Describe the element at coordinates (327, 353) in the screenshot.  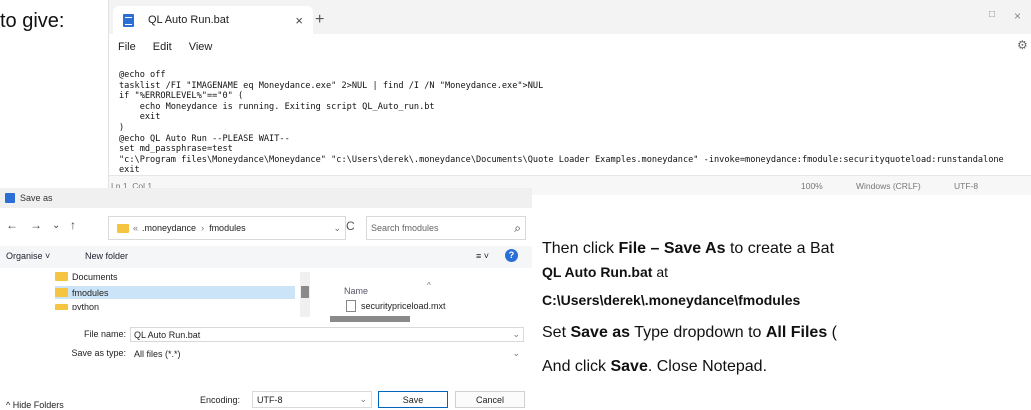
I see `save-type-select: All files (*.*) ⌄` at that location.